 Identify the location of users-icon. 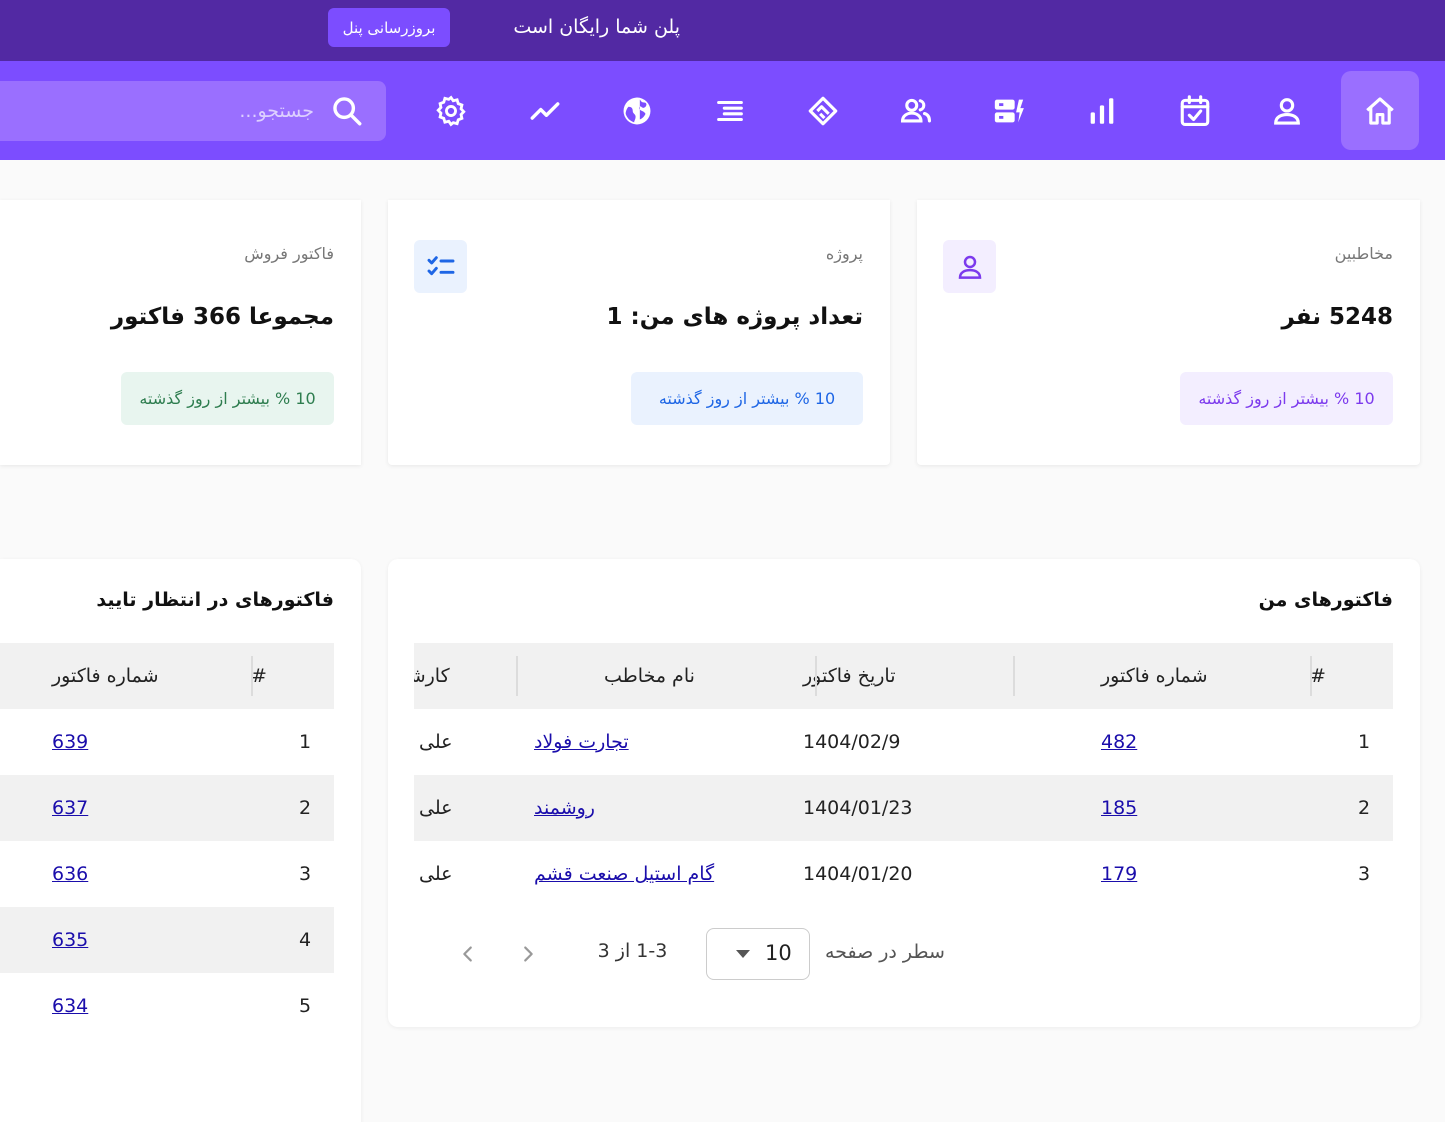
(916, 110).